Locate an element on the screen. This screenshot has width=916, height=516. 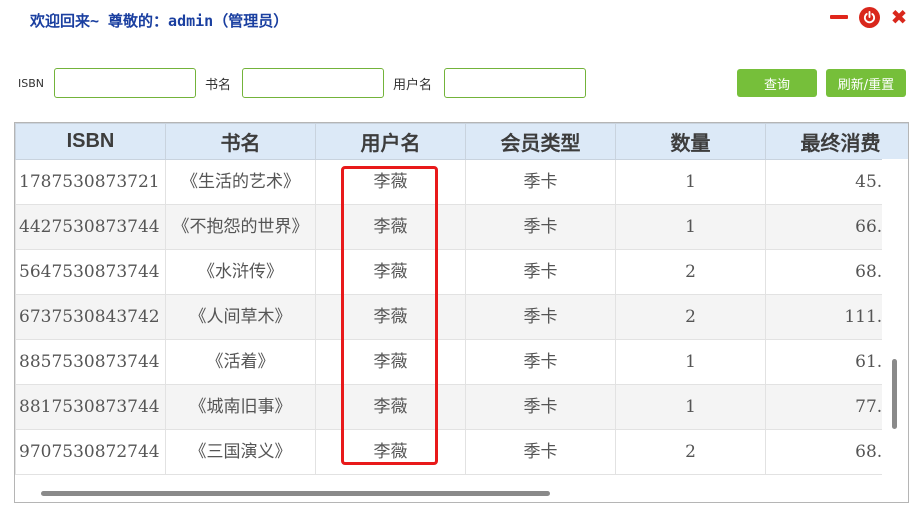
column-header-isbn: ISBN is located at coordinates (90, 141).